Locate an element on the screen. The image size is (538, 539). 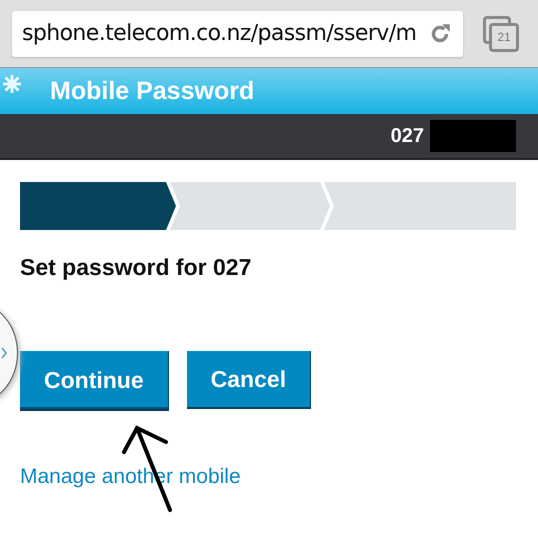
continue-button: Continue is located at coordinates (94, 381).